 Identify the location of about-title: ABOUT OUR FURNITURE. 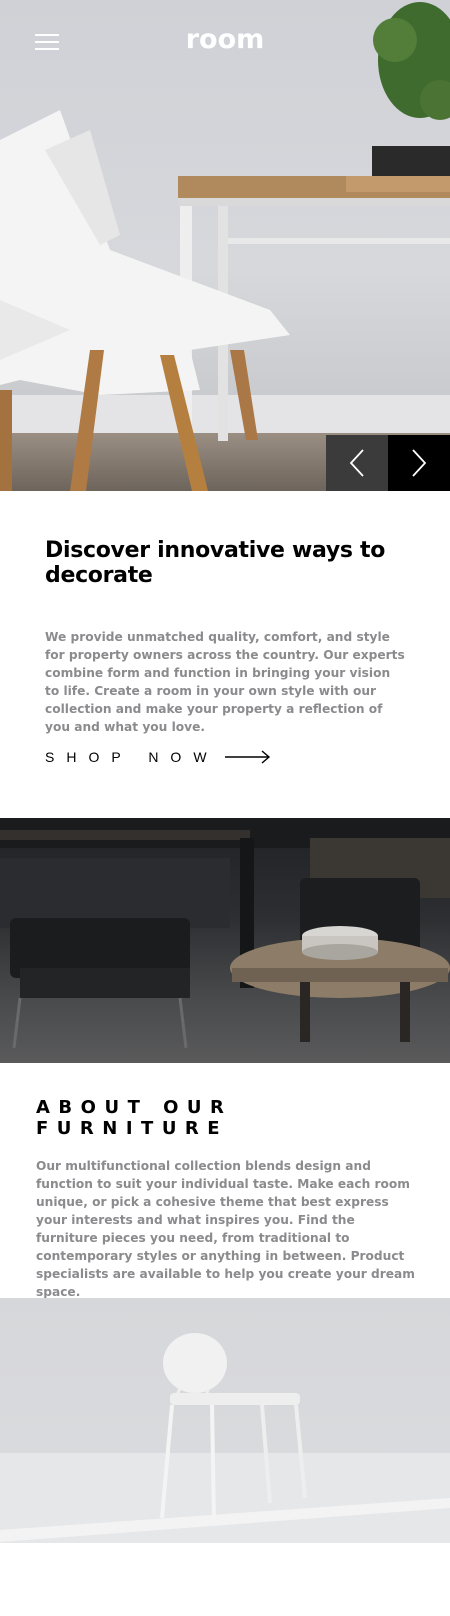
(134, 1118).